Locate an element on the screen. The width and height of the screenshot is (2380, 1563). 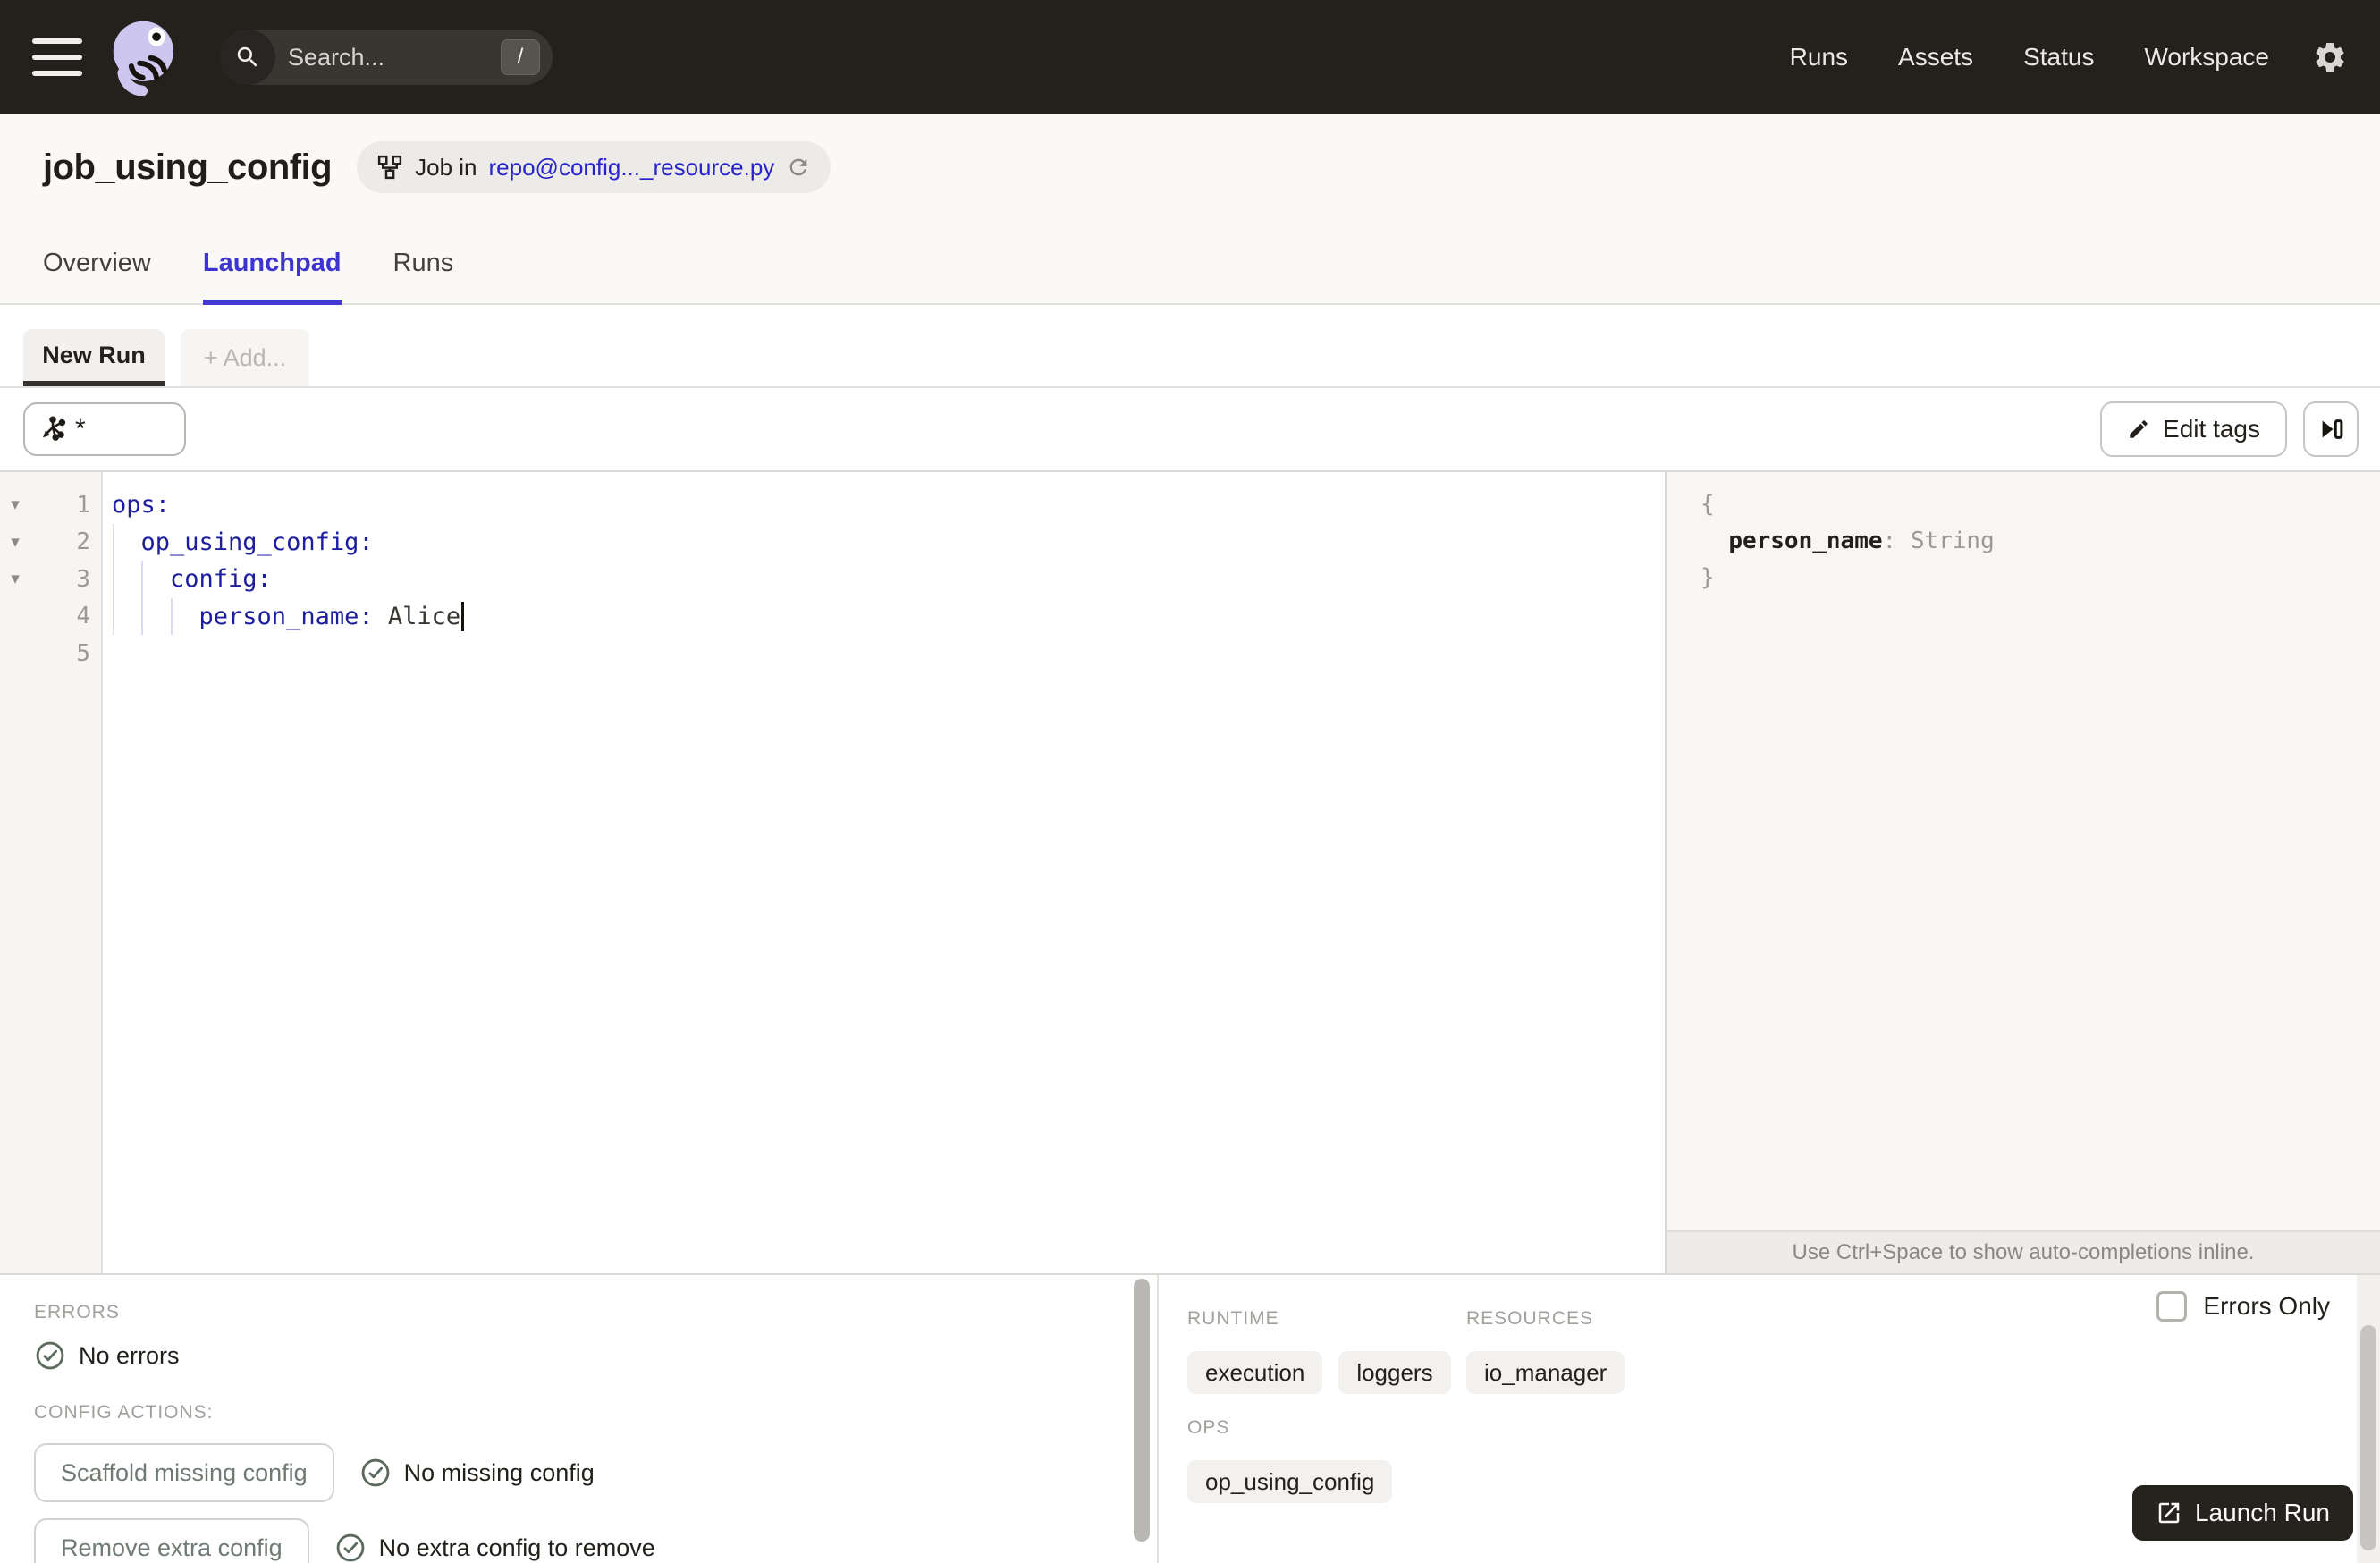
reload-repo-icon is located at coordinates (798, 167).